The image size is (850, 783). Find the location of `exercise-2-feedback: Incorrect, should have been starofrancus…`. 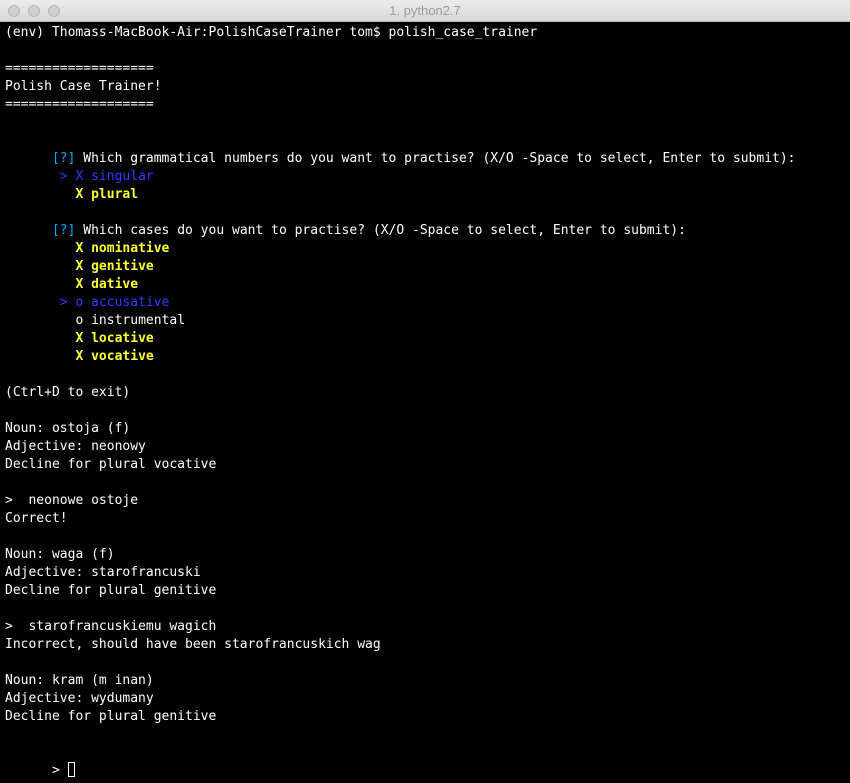

exercise-2-feedback: Incorrect, should have been starofrancus… is located at coordinates (193, 644).